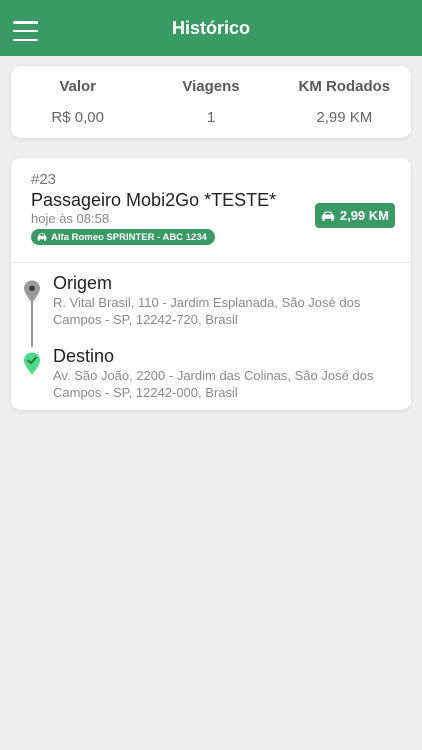 This screenshot has height=750, width=422. What do you see at coordinates (70, 218) in the screenshot?
I see `trip-time: hoje às 08:58` at bounding box center [70, 218].